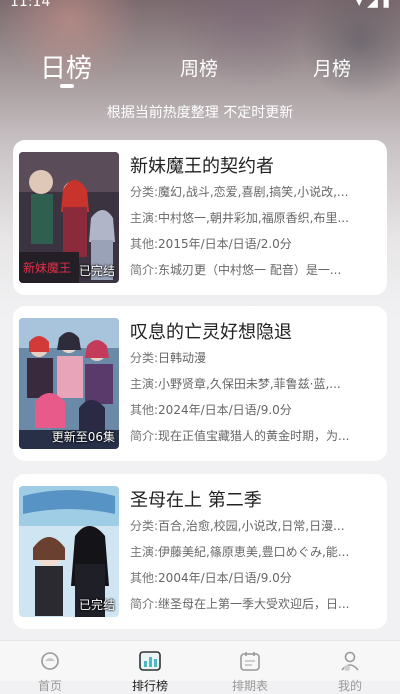  I want to click on tabbar-item-profile: 我的, so click(350, 672).